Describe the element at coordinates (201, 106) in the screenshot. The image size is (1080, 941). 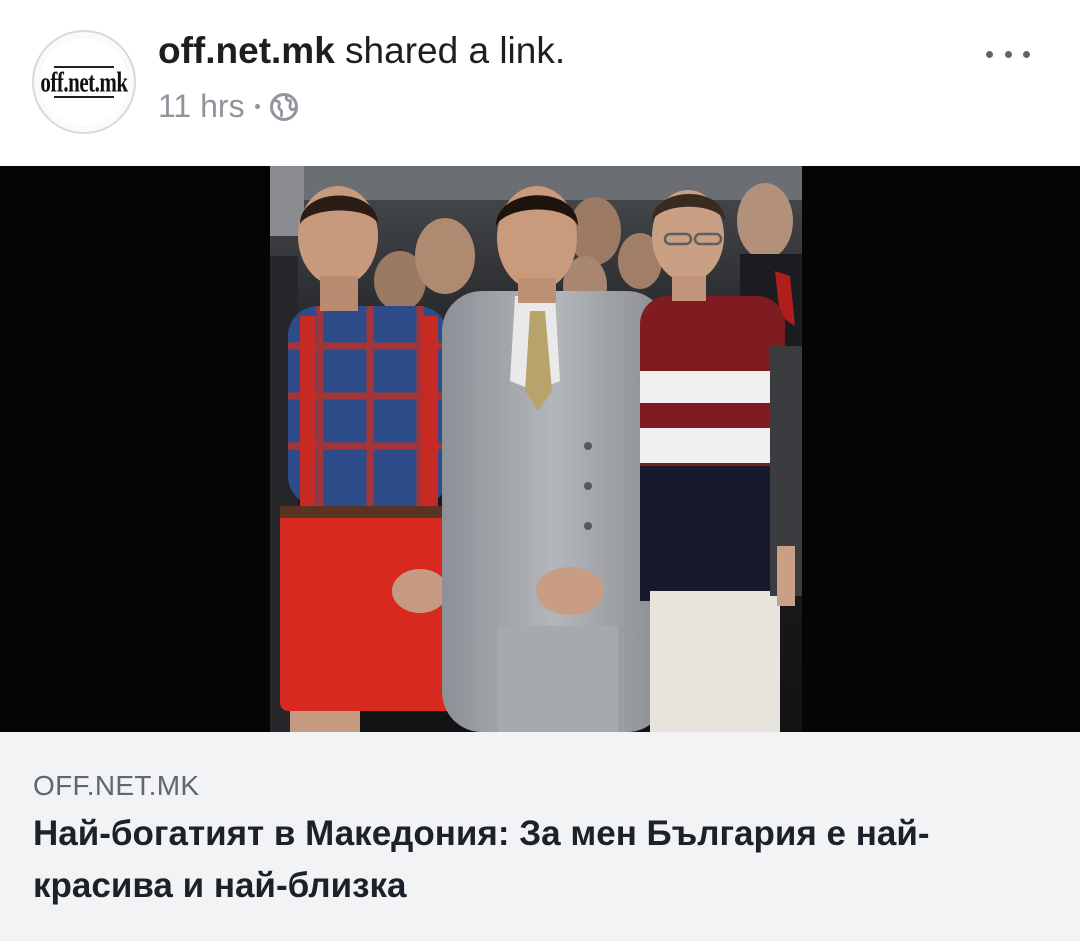
I see `post-timestamp: 11 hrs` at that location.